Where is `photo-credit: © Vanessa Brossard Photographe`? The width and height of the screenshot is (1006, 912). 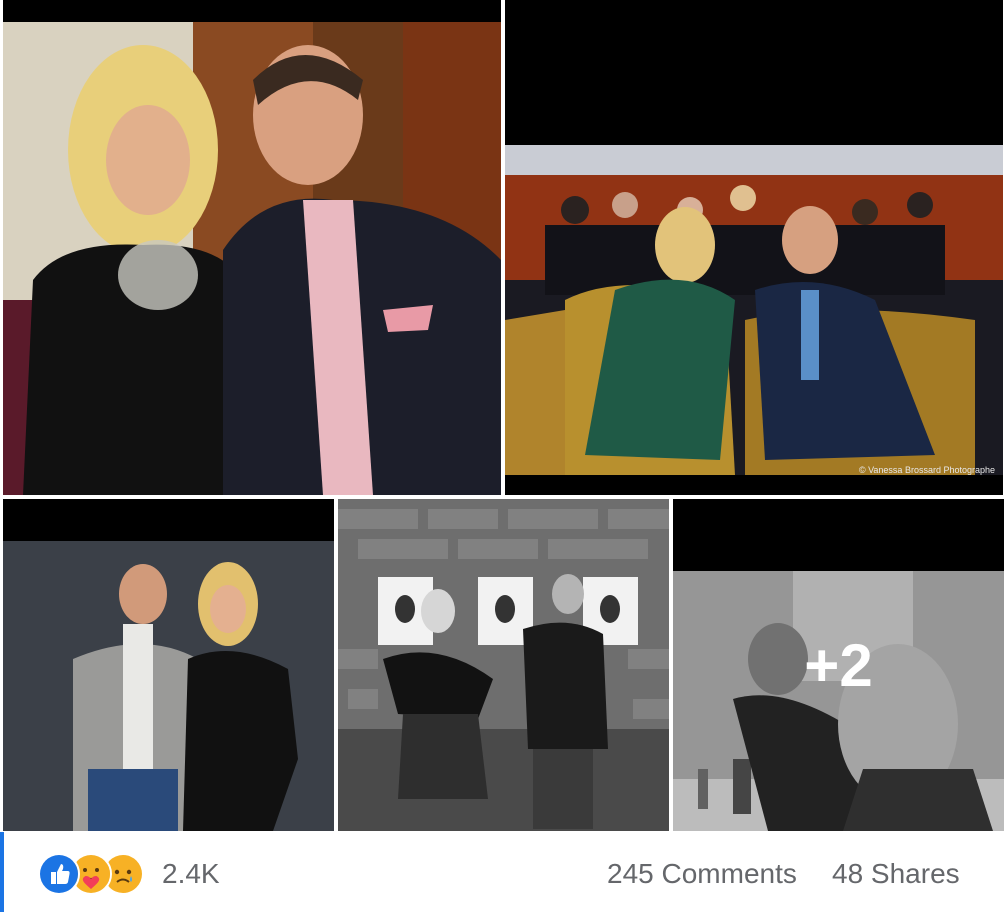
photo-credit: © Vanessa Brossard Photographe is located at coordinates (926, 470).